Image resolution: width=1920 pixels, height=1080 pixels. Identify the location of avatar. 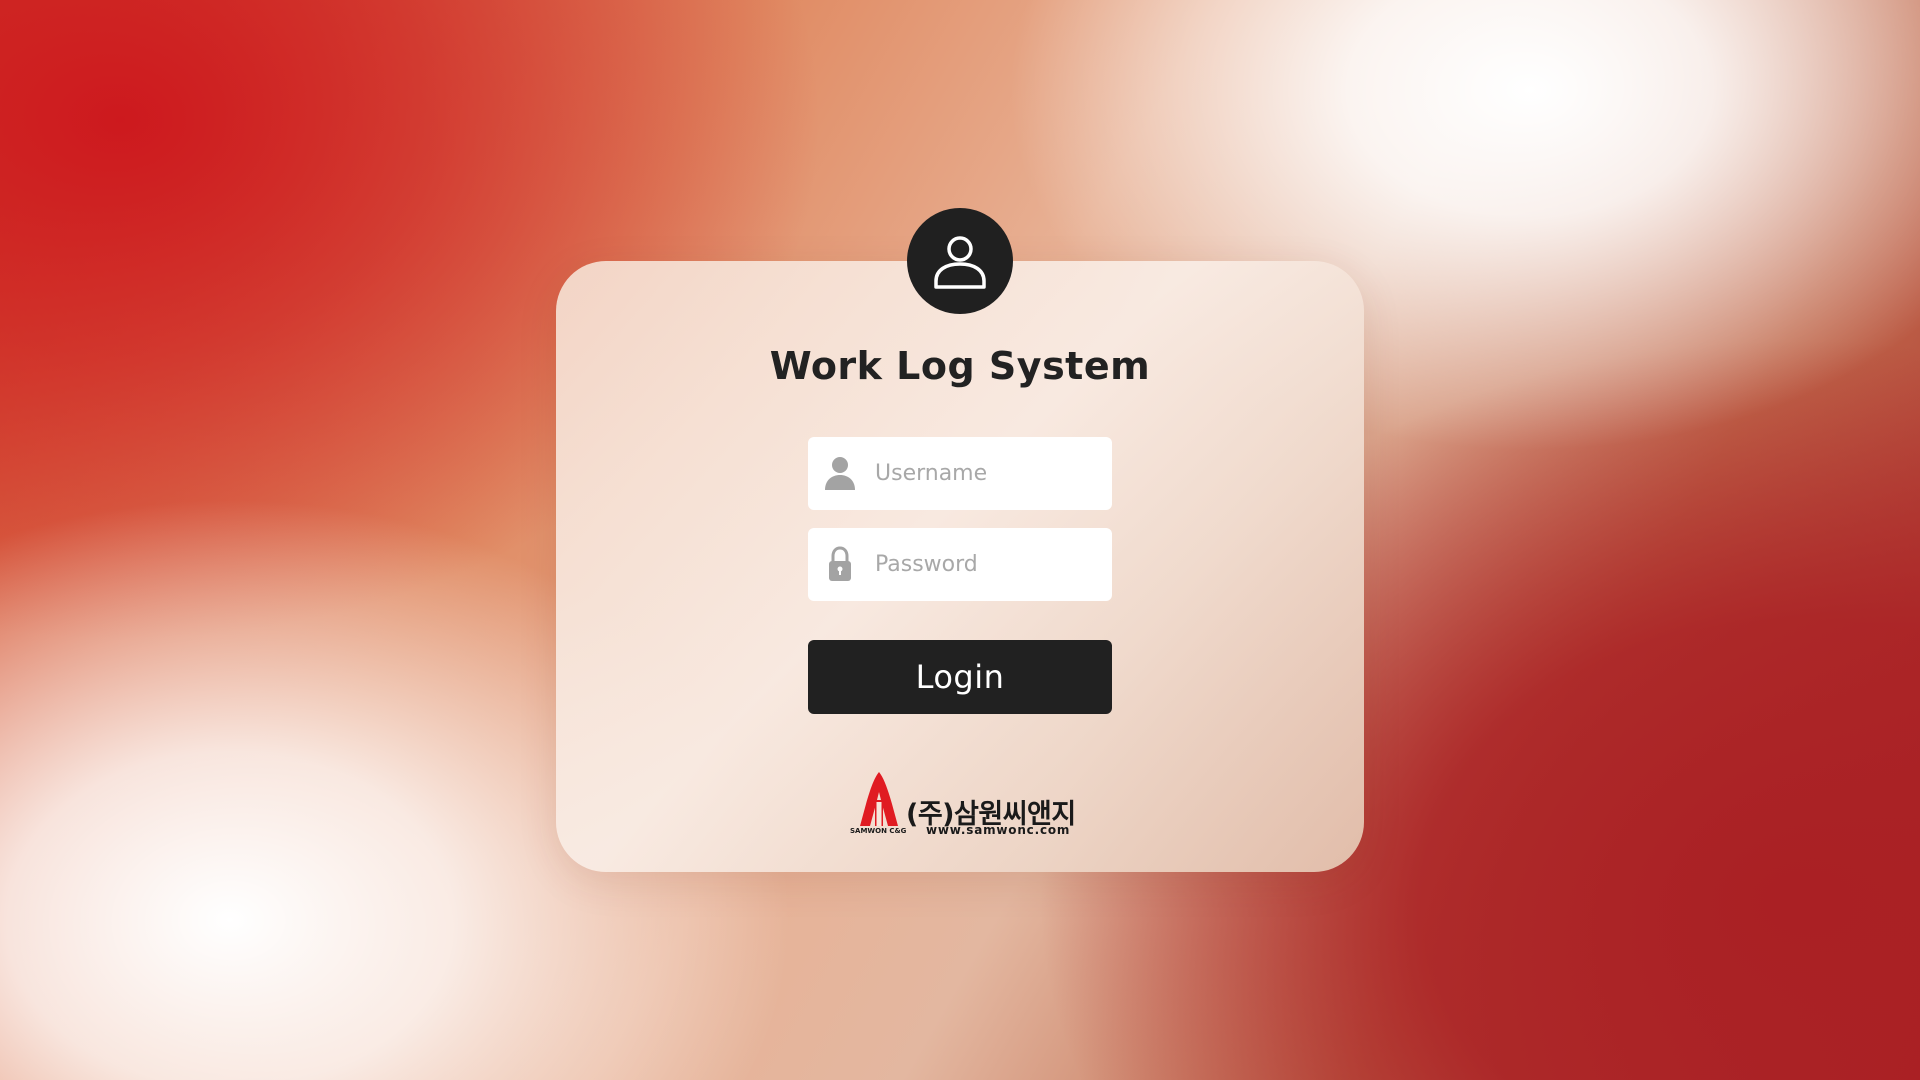
(960, 261).